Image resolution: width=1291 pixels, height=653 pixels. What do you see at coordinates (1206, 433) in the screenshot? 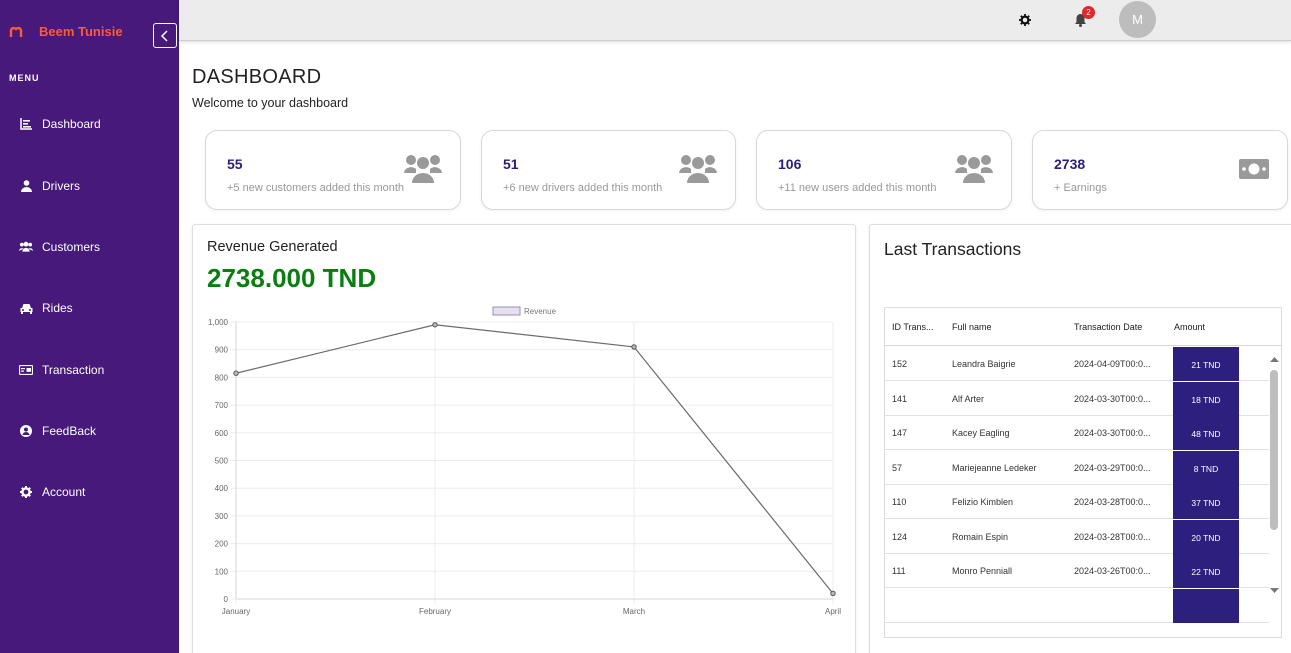
I see `amount-badge: 48 TND` at bounding box center [1206, 433].